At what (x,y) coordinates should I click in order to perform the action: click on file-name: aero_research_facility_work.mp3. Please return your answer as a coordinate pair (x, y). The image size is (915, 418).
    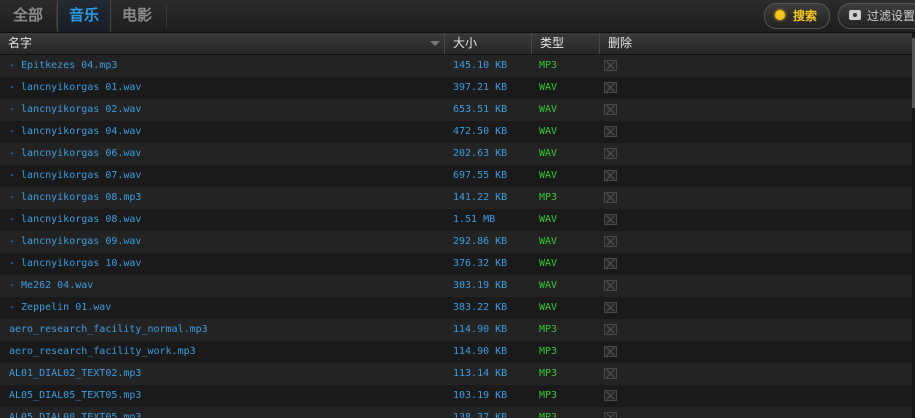
    Looking at the image, I should click on (102, 351).